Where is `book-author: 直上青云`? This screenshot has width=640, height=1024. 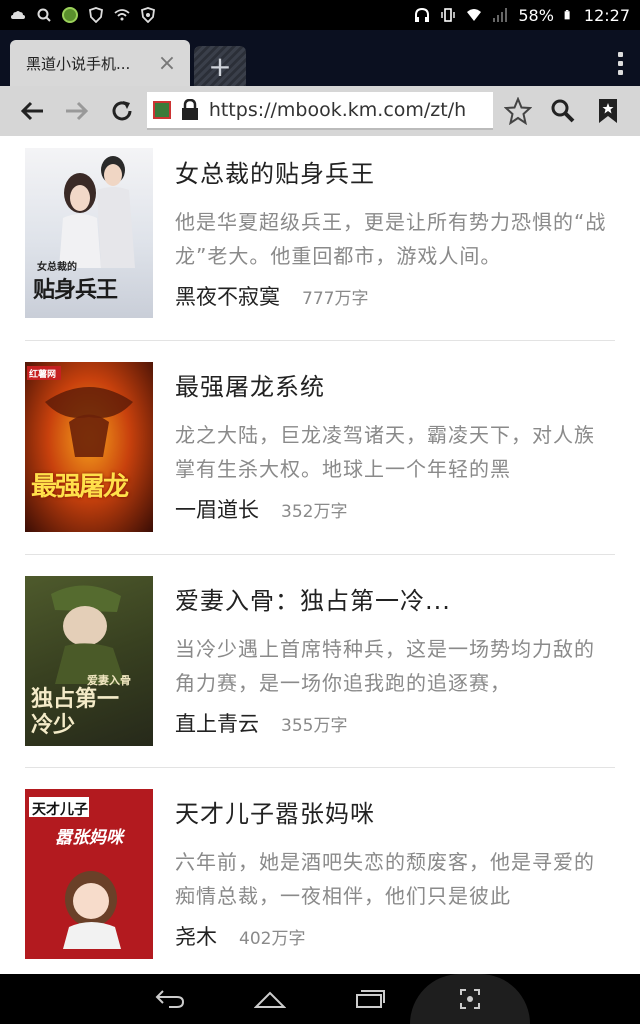 book-author: 直上青云 is located at coordinates (217, 723).